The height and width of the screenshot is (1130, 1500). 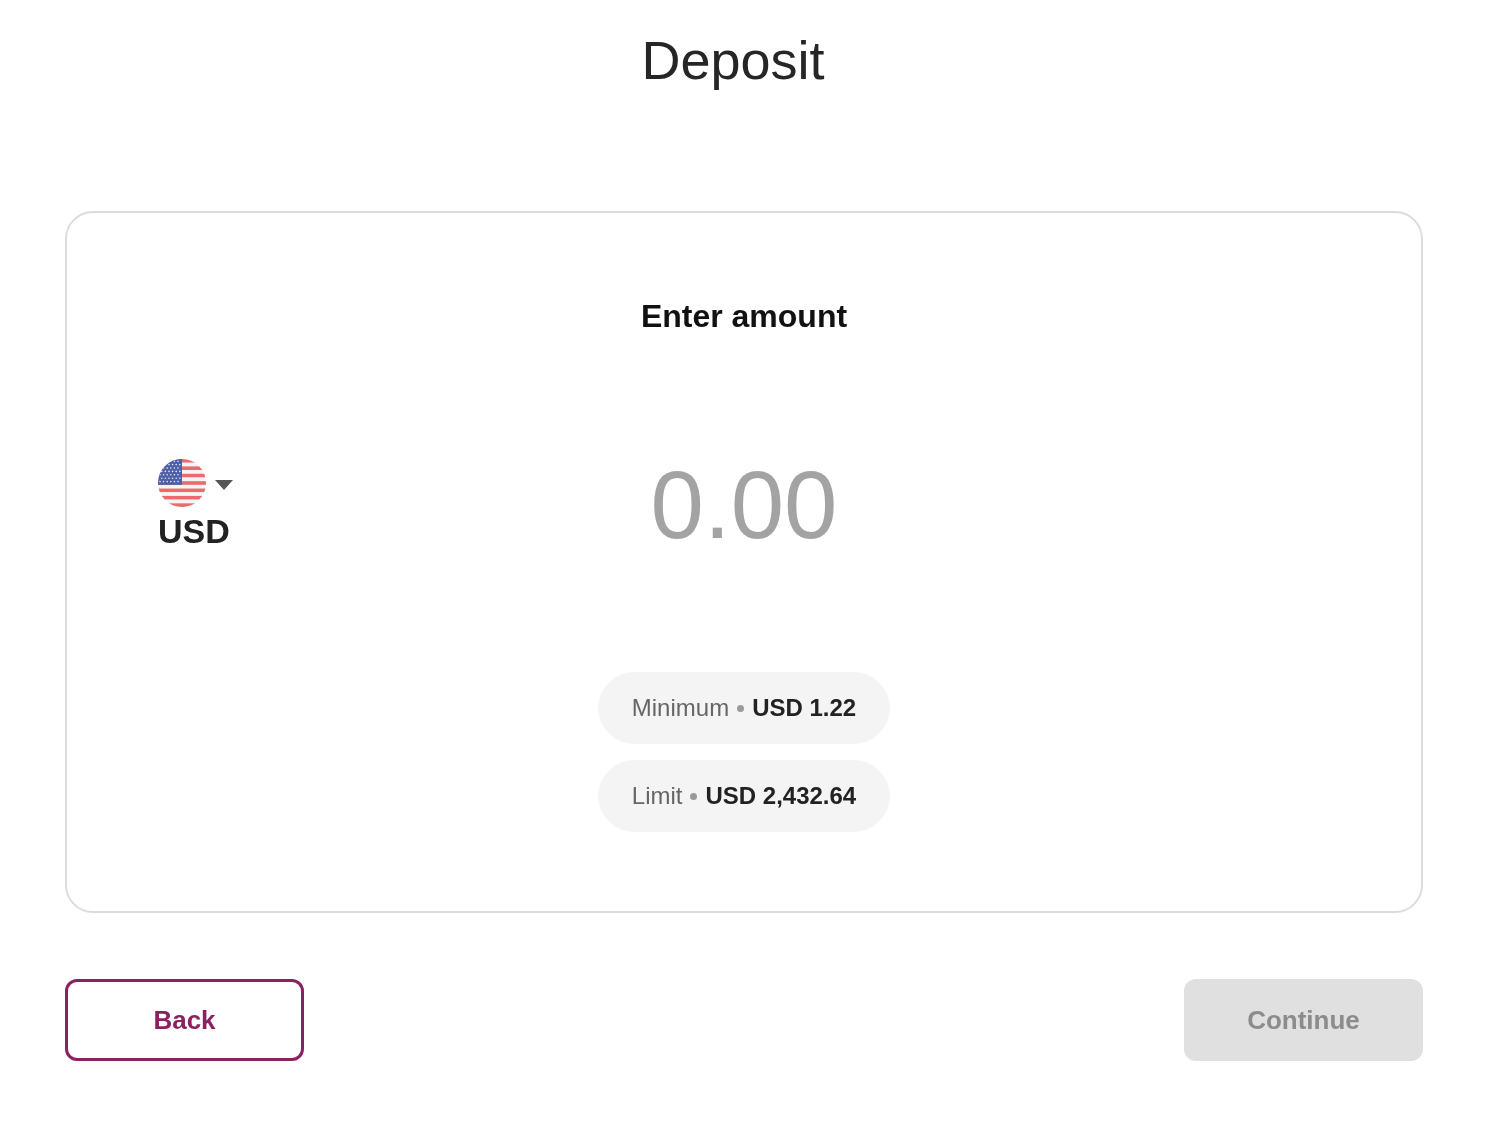 I want to click on currency-selector: USD, so click(x=195, y=505).